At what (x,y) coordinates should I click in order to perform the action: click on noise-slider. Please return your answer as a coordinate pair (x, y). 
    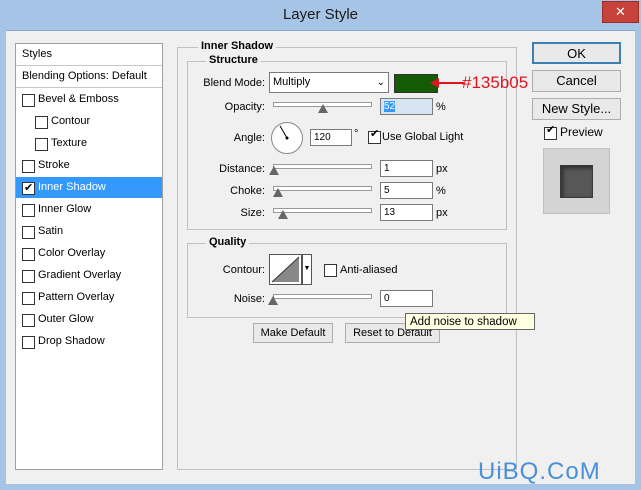
    Looking at the image, I should click on (322, 296).